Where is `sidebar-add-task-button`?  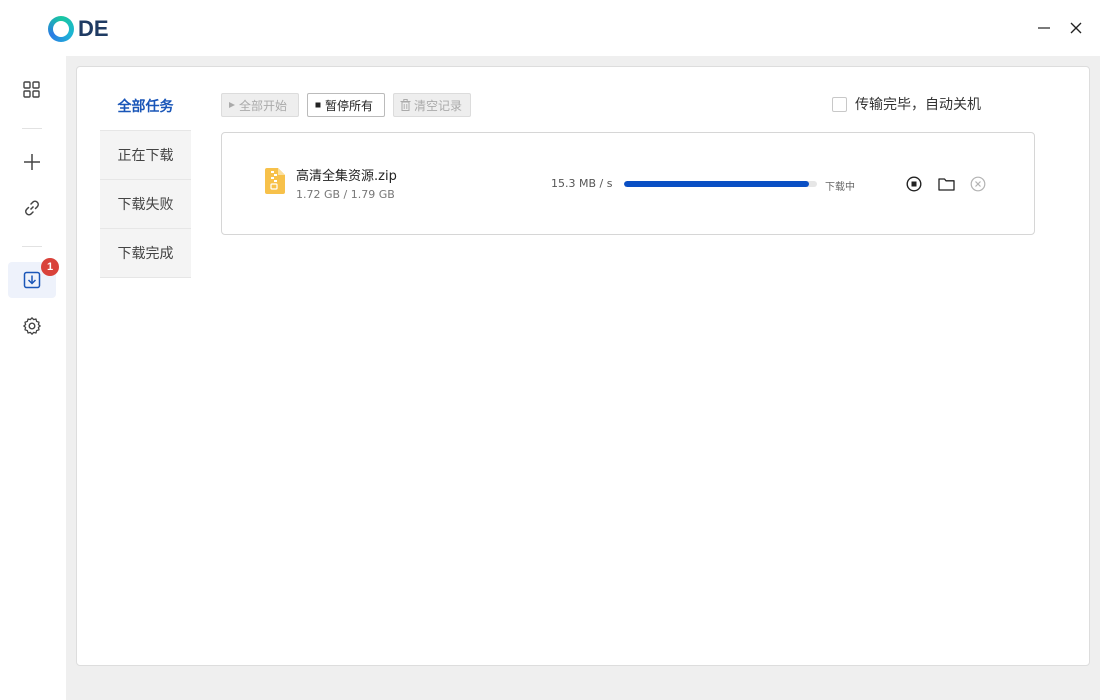 sidebar-add-task-button is located at coordinates (32, 162).